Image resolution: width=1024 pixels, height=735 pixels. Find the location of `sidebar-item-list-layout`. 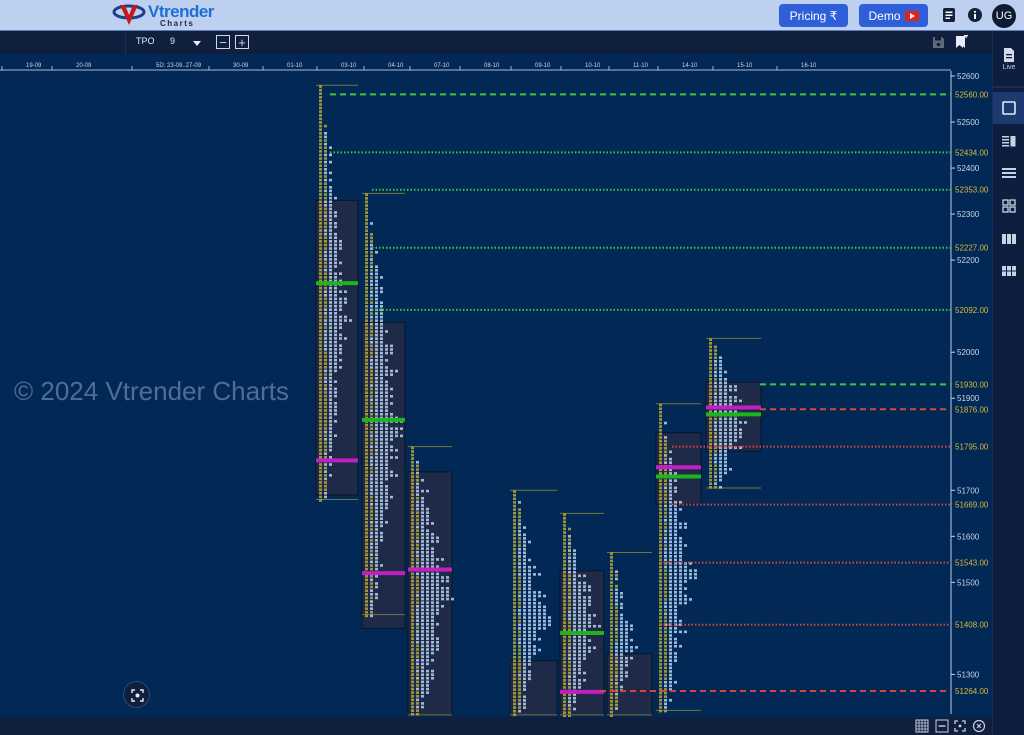

sidebar-item-list-layout is located at coordinates (1008, 141).